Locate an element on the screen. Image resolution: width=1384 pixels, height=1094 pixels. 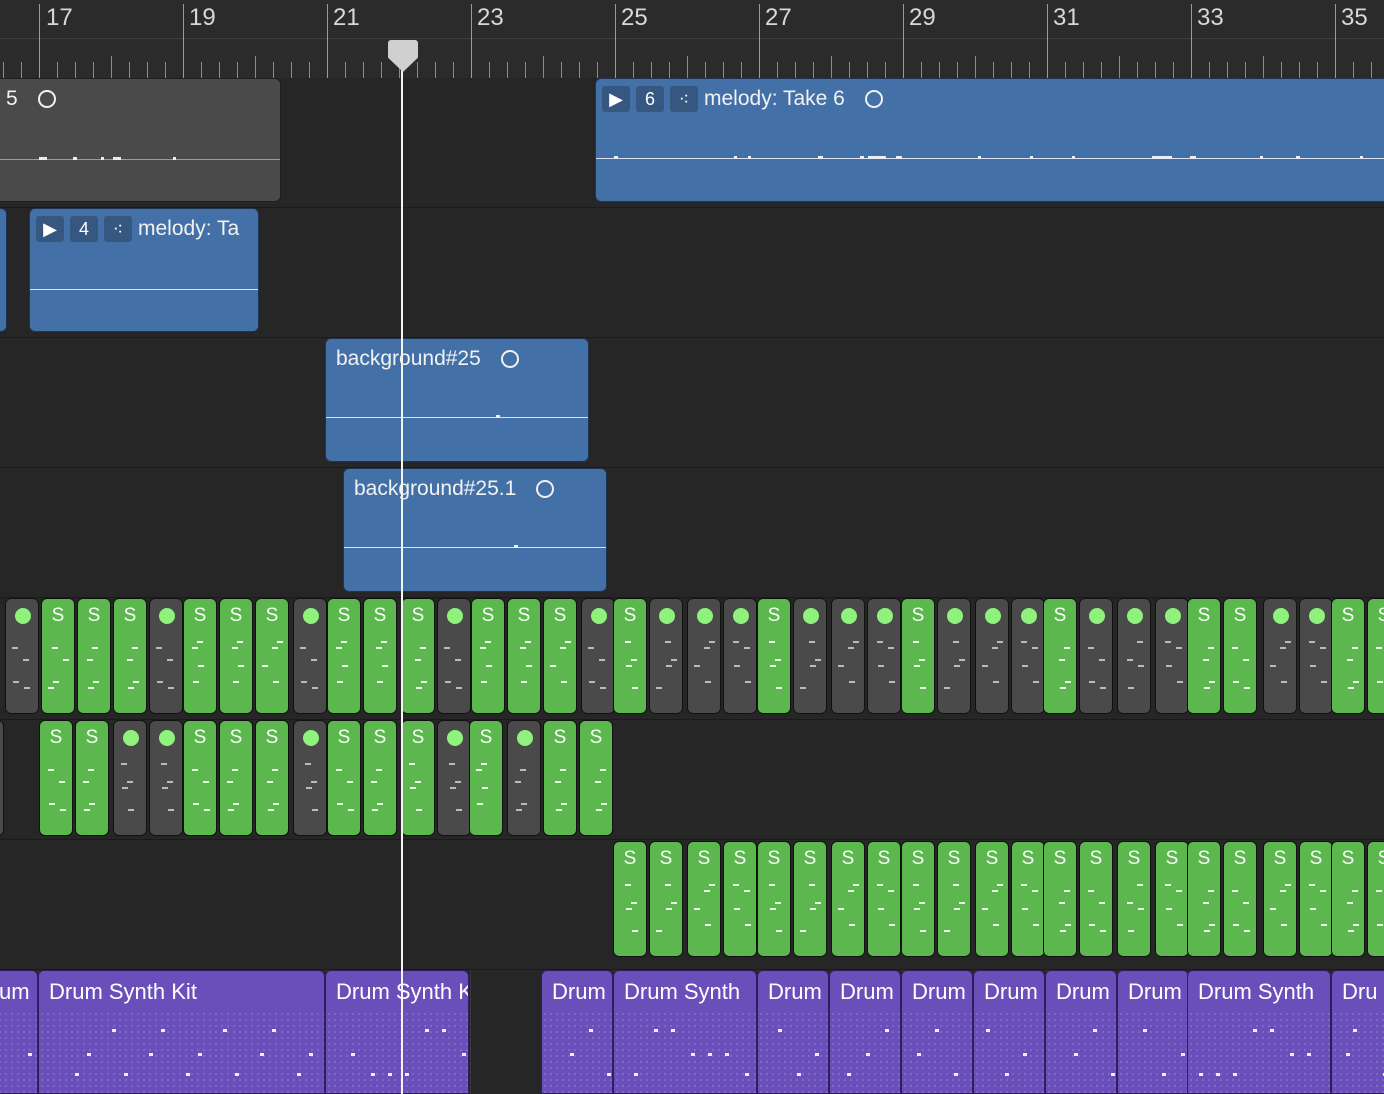
audio-region-take-4: ▶ 4 ⁖ melody: Ta is located at coordinates (144, 270).